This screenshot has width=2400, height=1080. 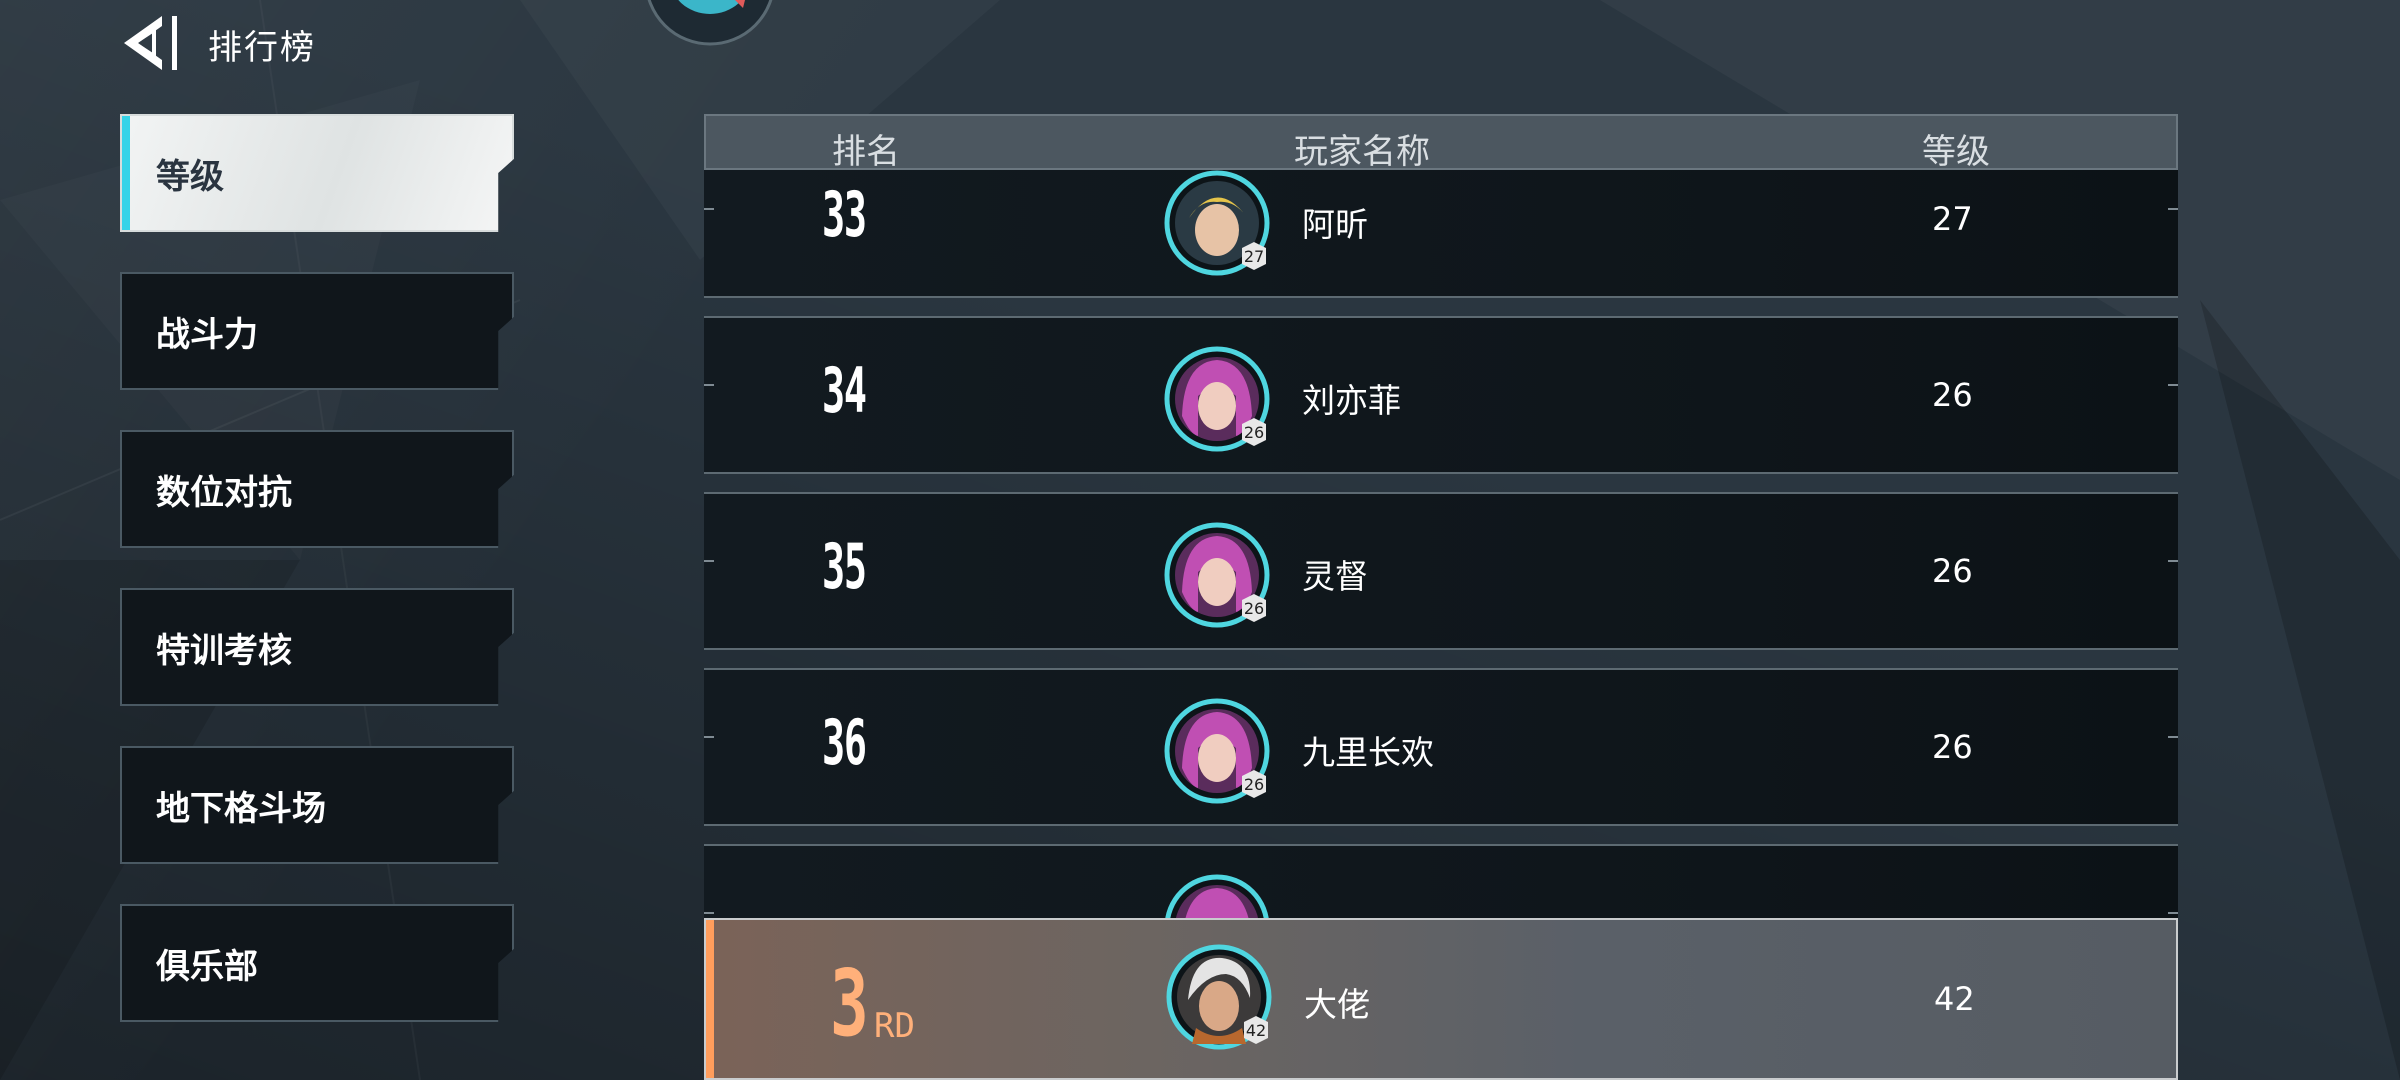 I want to click on tab-club: 俱乐部, so click(x=317, y=963).